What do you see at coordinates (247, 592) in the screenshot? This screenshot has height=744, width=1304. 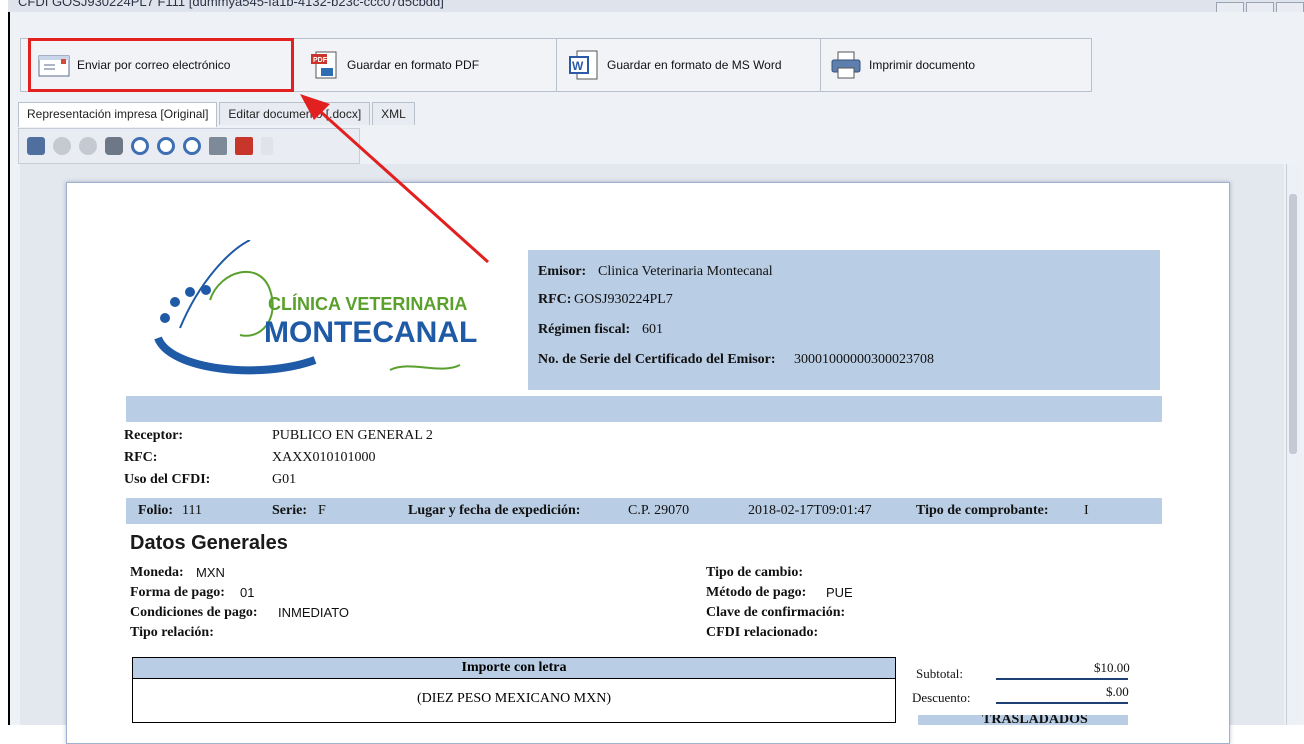 I see `forma-pago-value: 01` at bounding box center [247, 592].